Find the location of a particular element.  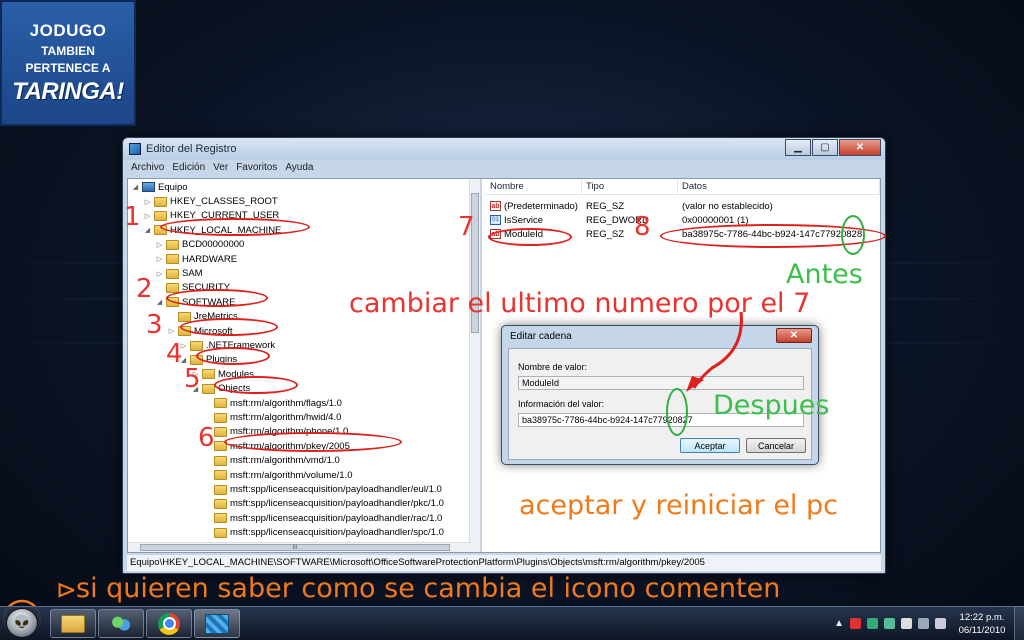

tree-node-label: msft:rm/algorithm/flags/1.0 is located at coordinates (286, 403).